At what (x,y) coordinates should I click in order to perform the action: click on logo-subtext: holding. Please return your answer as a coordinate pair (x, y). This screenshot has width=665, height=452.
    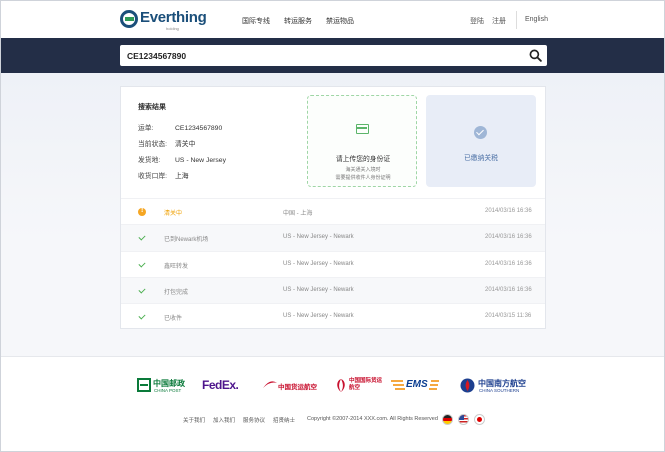
    Looking at the image, I should click on (172, 28).